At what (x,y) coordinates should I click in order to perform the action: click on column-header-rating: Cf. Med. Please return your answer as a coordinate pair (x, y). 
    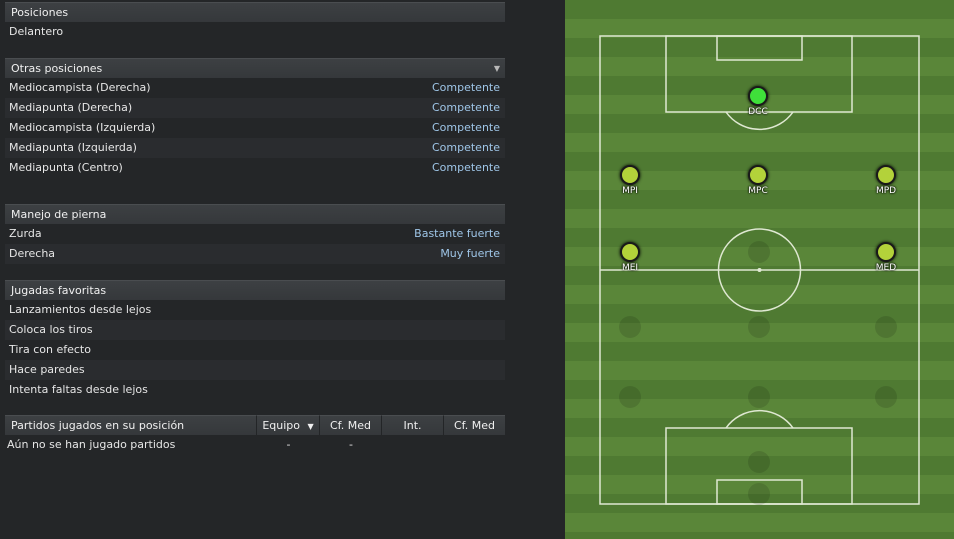
    Looking at the image, I should click on (351, 425).